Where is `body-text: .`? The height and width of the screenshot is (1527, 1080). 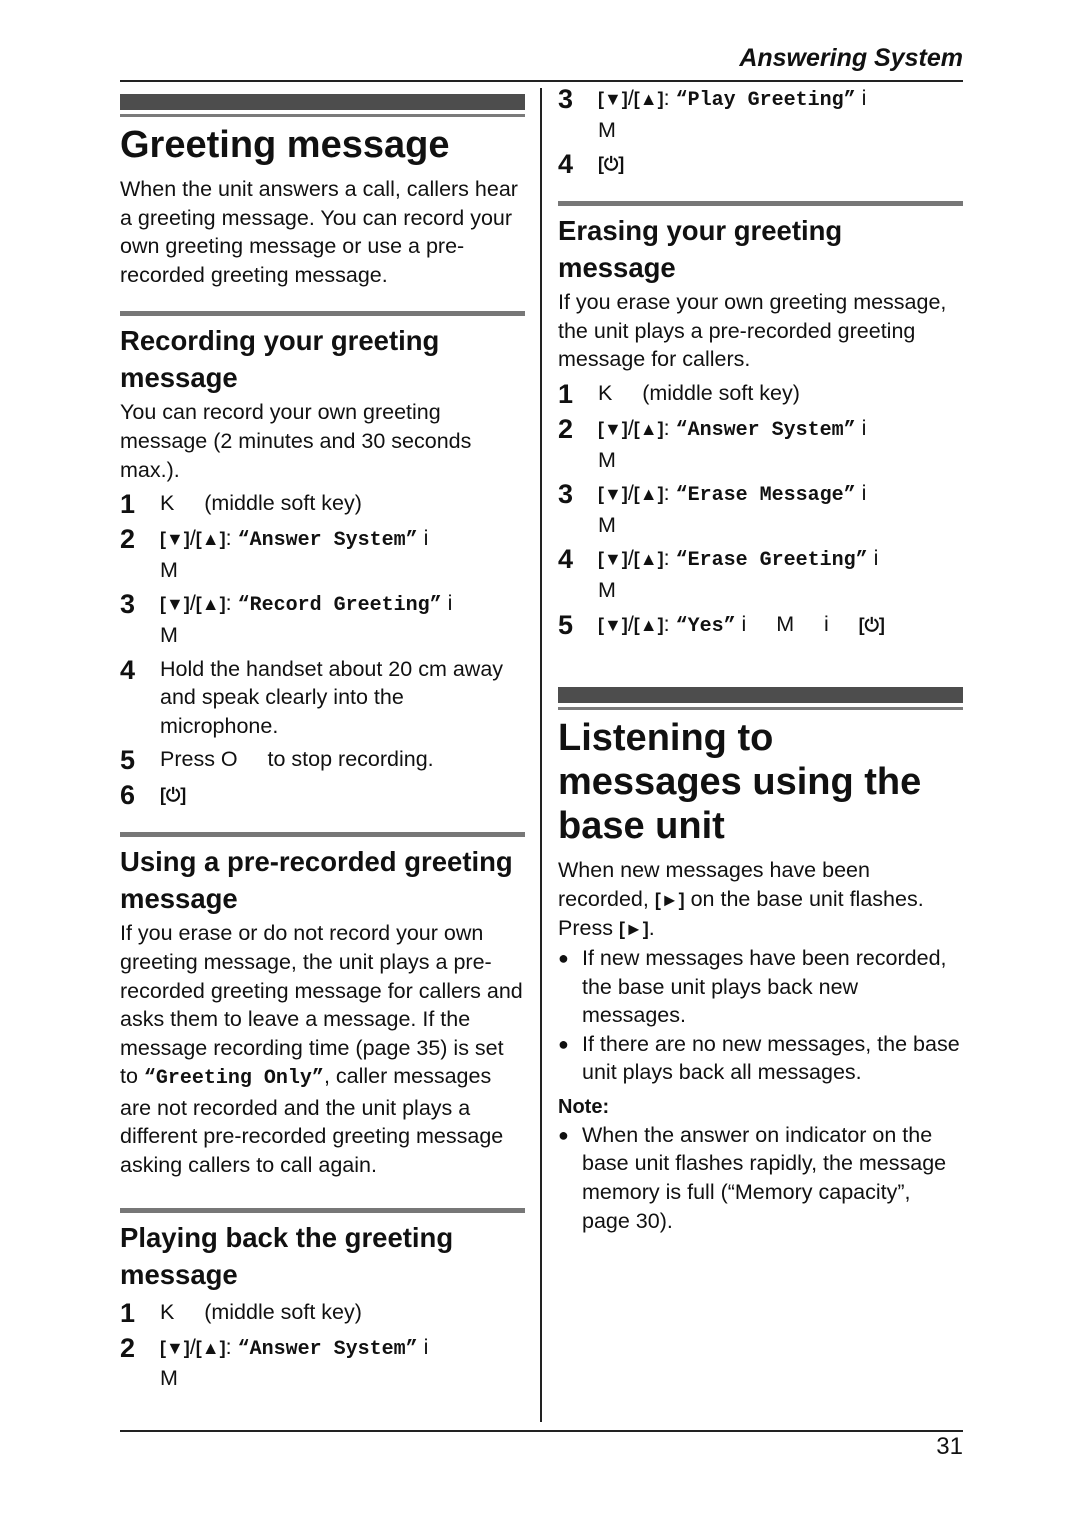 body-text: . is located at coordinates (651, 928).